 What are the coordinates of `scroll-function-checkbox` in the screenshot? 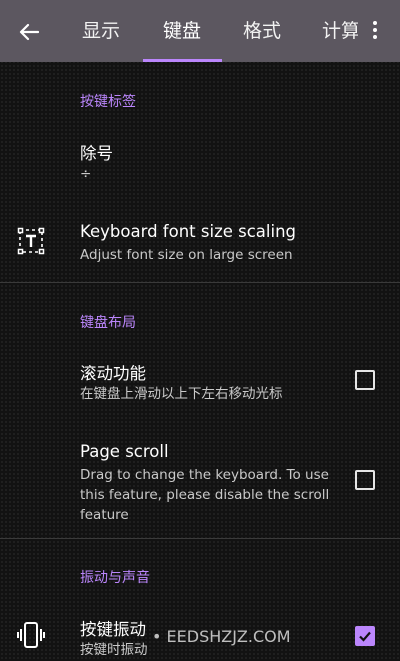 It's located at (365, 380).